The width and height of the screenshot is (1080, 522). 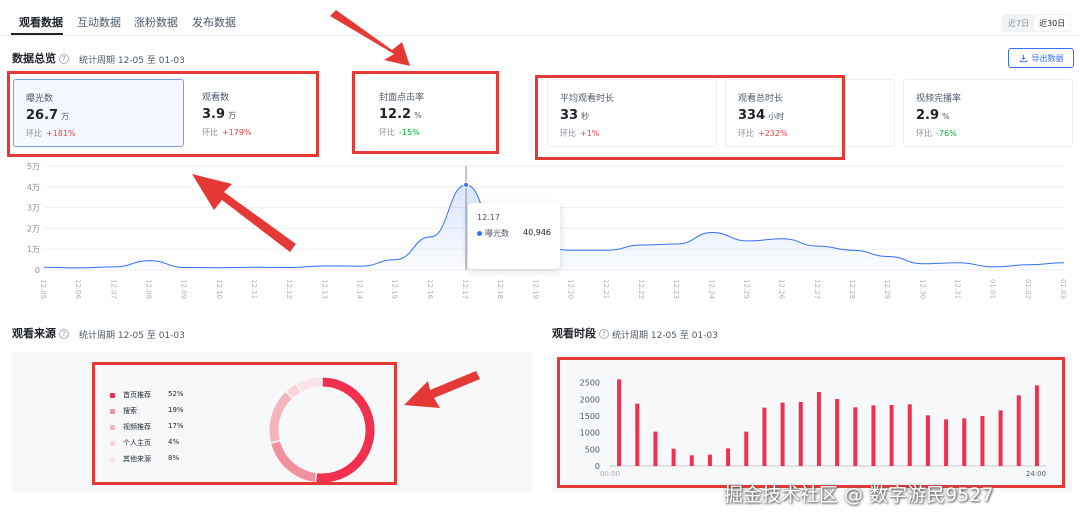 What do you see at coordinates (431, 113) in the screenshot?
I see `metric-card-cover-ctr: 封面点击率 12.2% 环比 -15%` at bounding box center [431, 113].